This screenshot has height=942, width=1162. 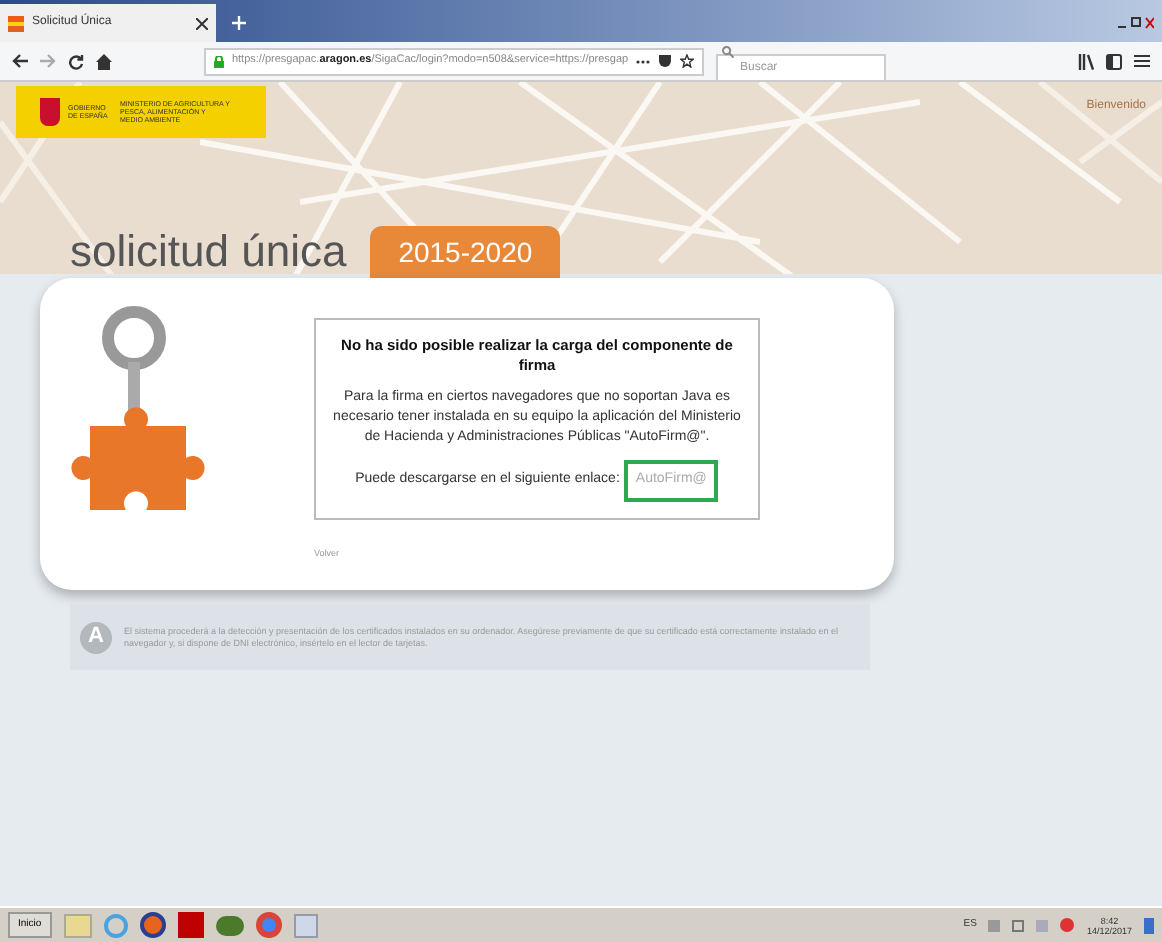 I want to click on library-icon, so click(x=1086, y=61).